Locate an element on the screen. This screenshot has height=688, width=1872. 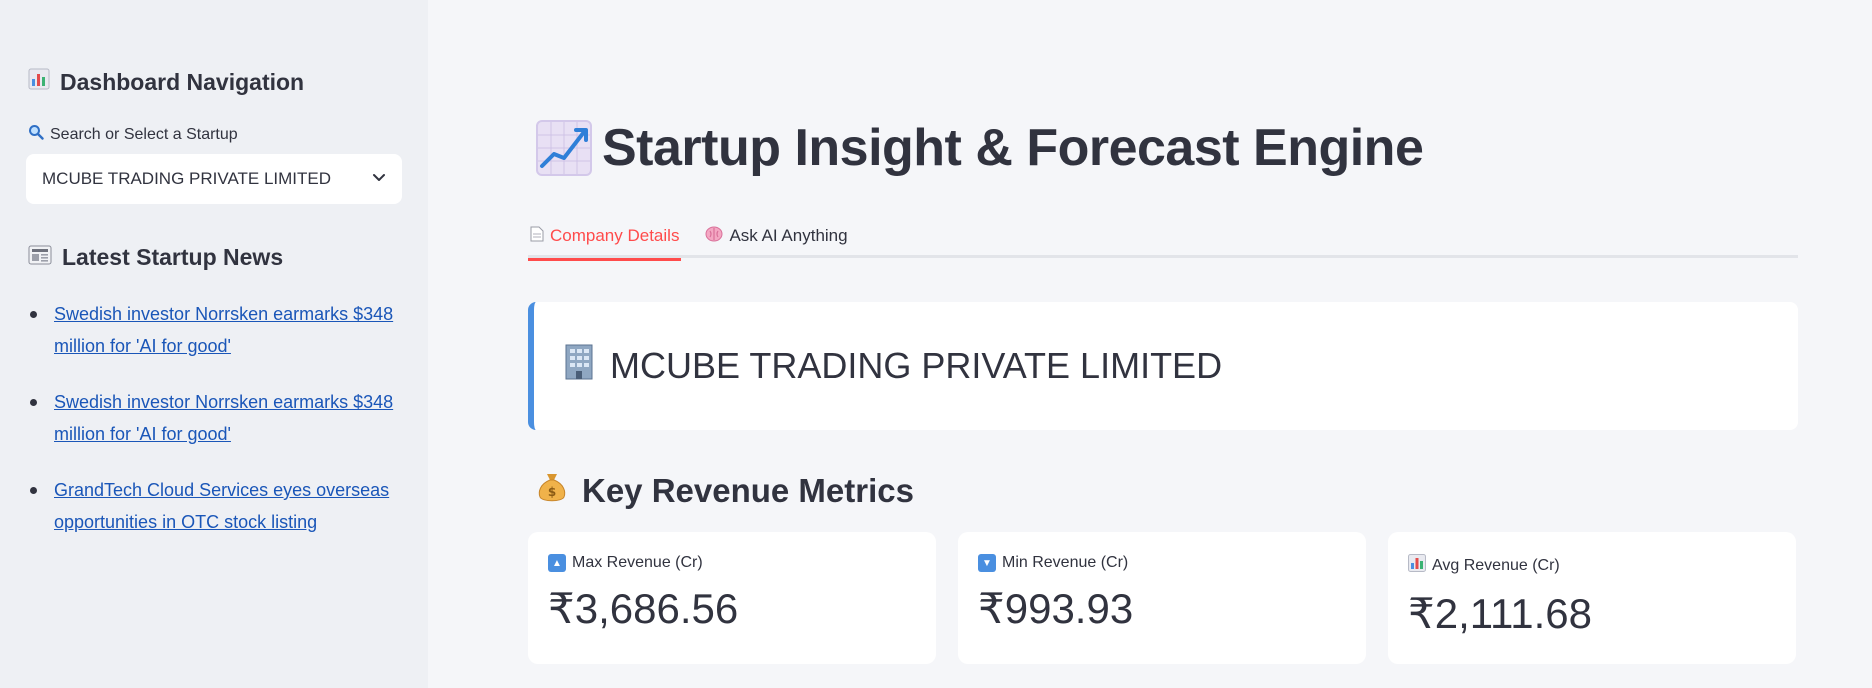
chevron-down-icon is located at coordinates (379, 179).